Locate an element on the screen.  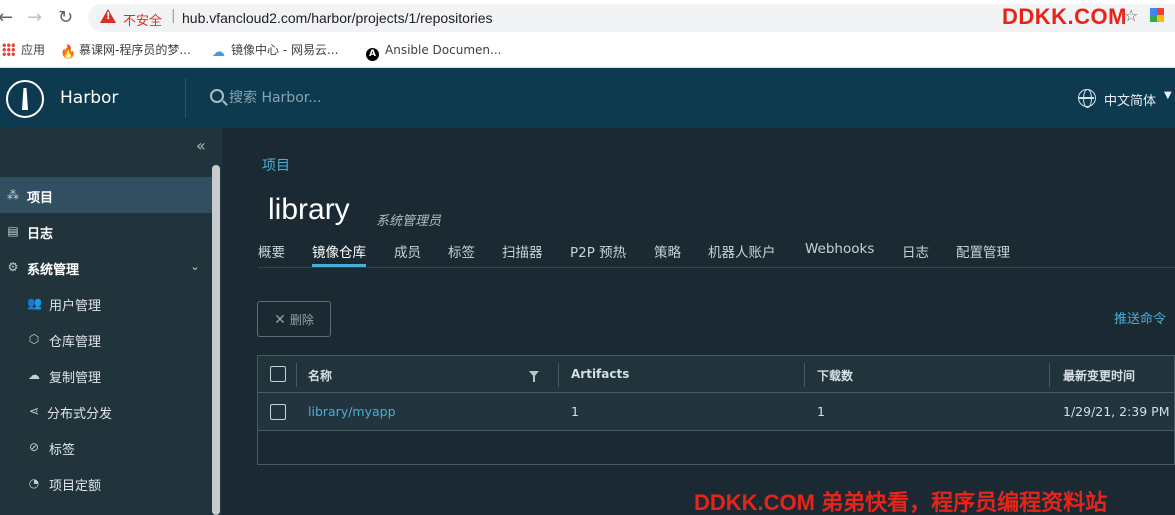
insecure-label: 不安全 is located at coordinates (143, 21).